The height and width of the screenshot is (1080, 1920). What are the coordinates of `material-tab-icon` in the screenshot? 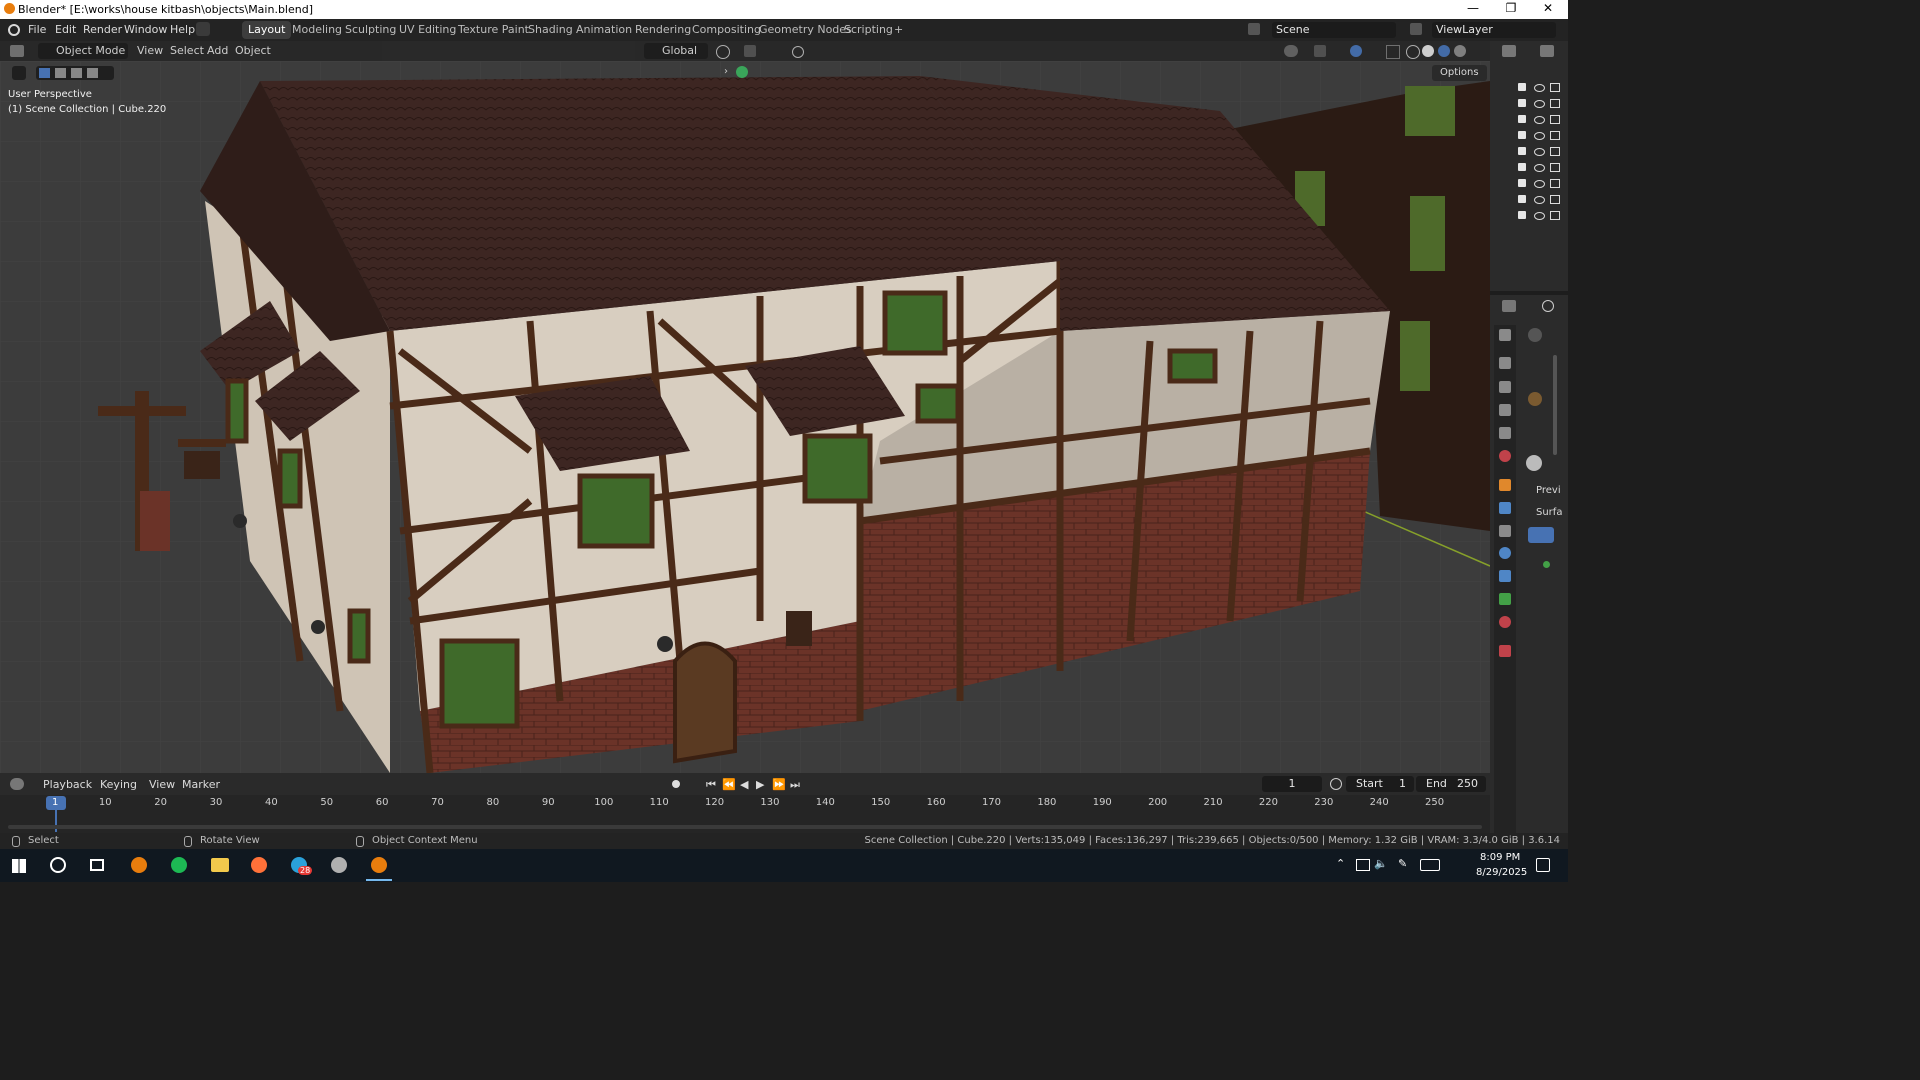 It's located at (1505, 622).